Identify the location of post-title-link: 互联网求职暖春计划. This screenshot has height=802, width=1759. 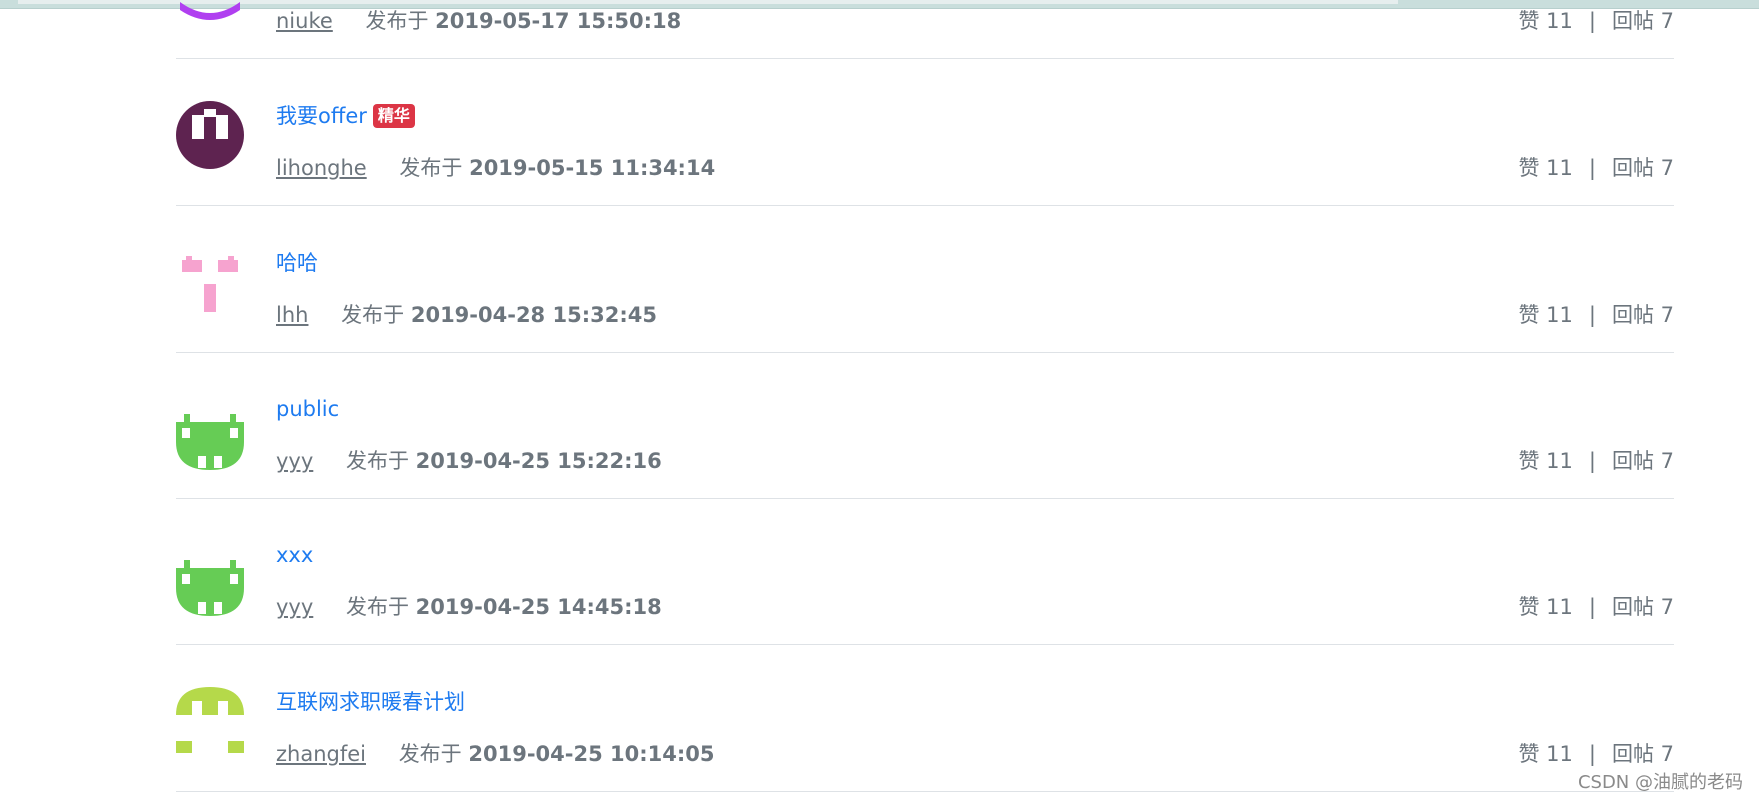
(370, 702).